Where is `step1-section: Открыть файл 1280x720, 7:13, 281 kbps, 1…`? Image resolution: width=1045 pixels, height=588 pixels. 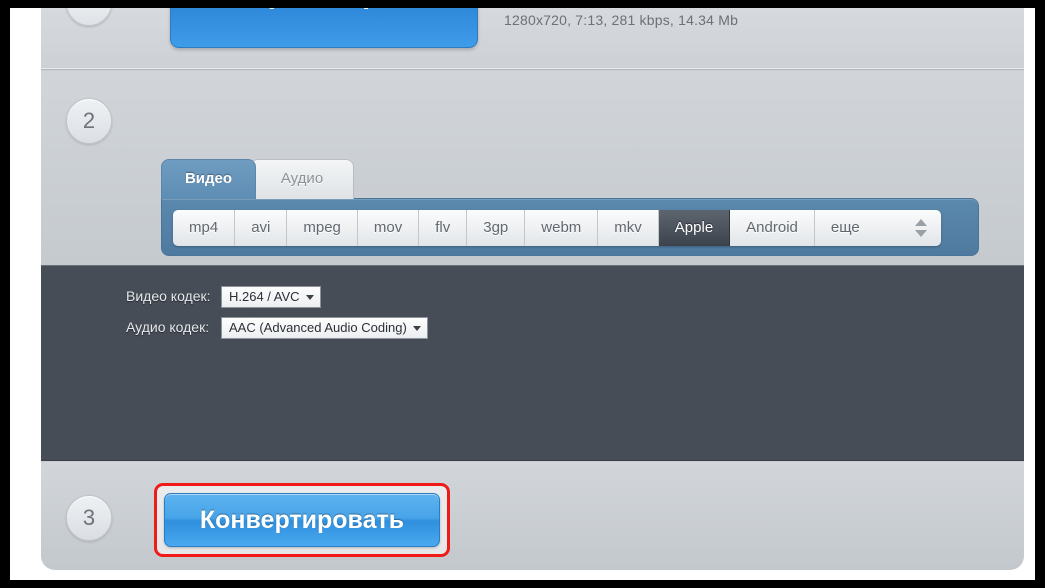 step1-section: Открыть файл 1280x720, 7:13, 281 kbps, 1… is located at coordinates (532, 39).